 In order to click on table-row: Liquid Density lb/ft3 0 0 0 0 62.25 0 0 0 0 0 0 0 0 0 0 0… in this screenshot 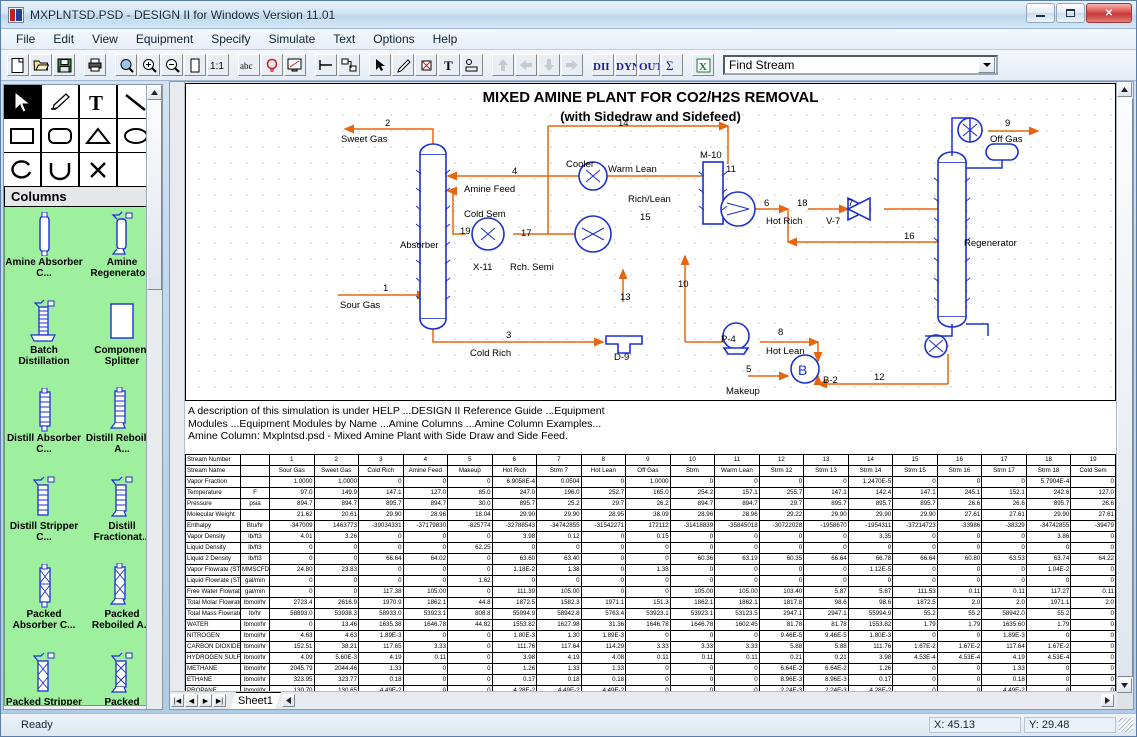, I will do `click(650, 548)`.